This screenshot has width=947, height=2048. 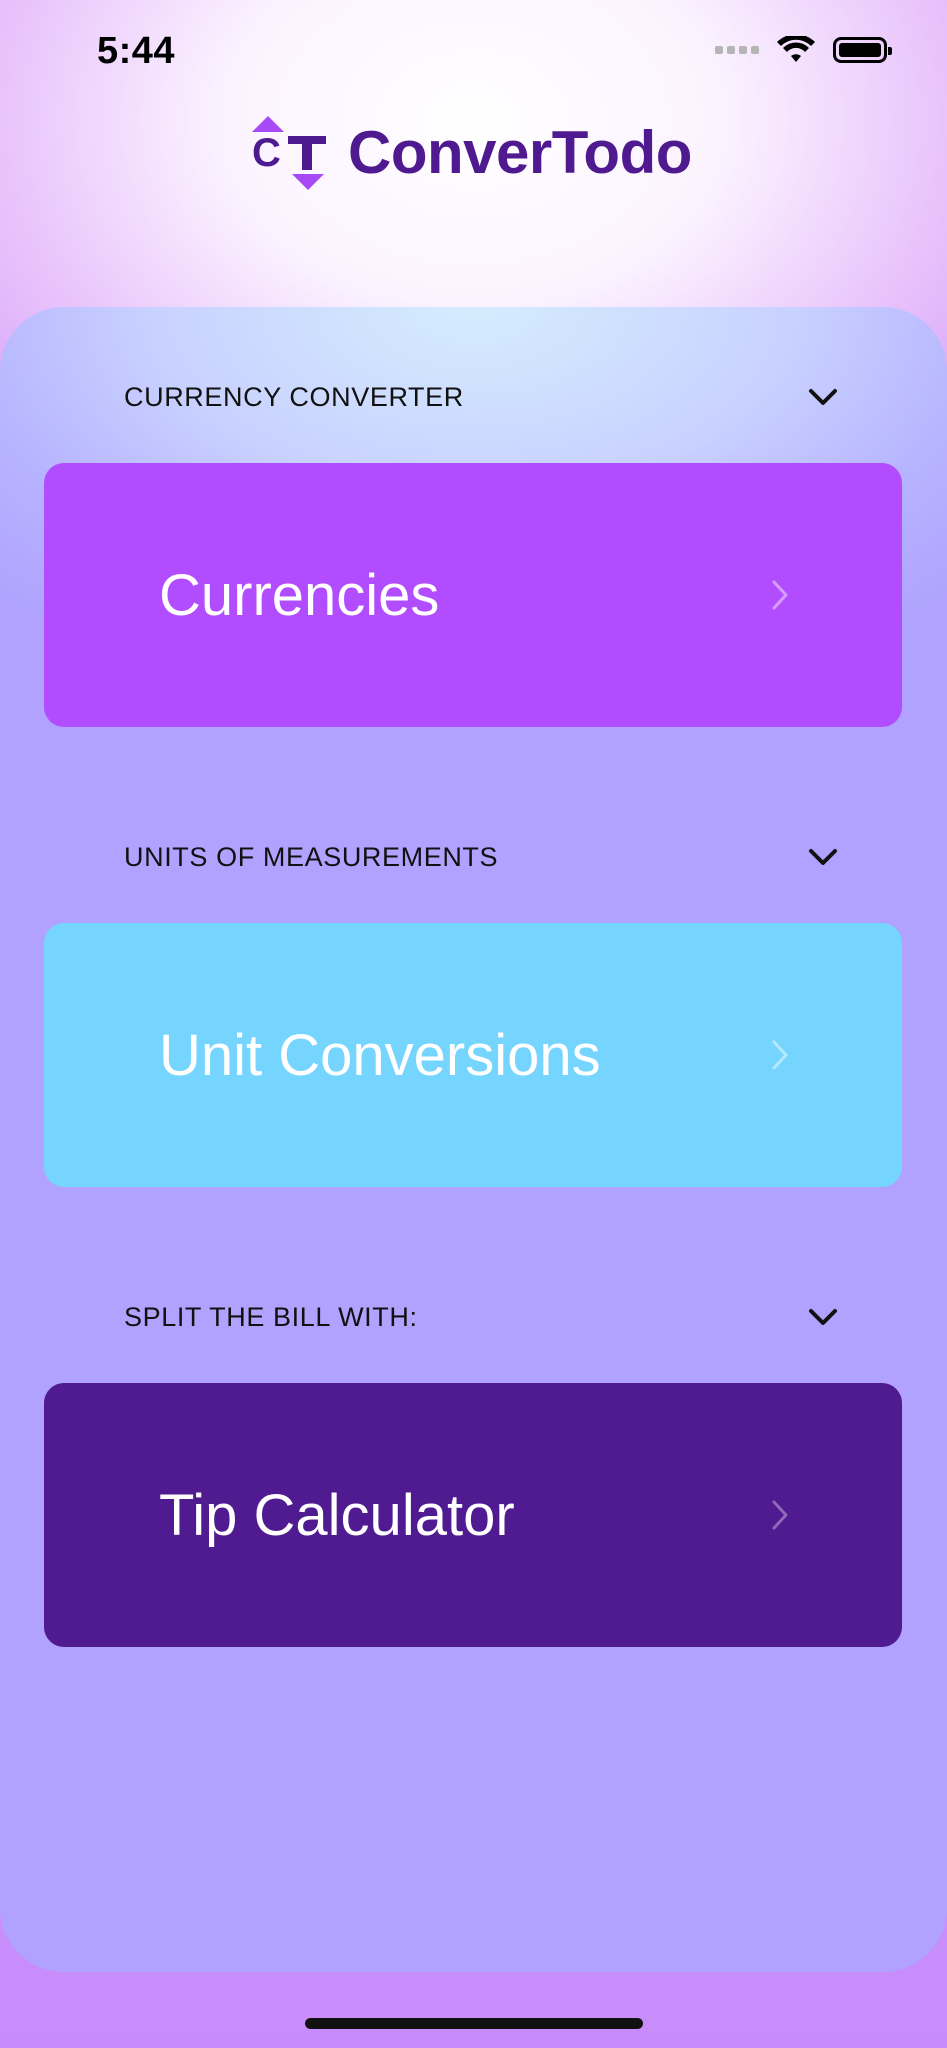 I want to click on tile-label: Unit Conversions, so click(x=380, y=1055).